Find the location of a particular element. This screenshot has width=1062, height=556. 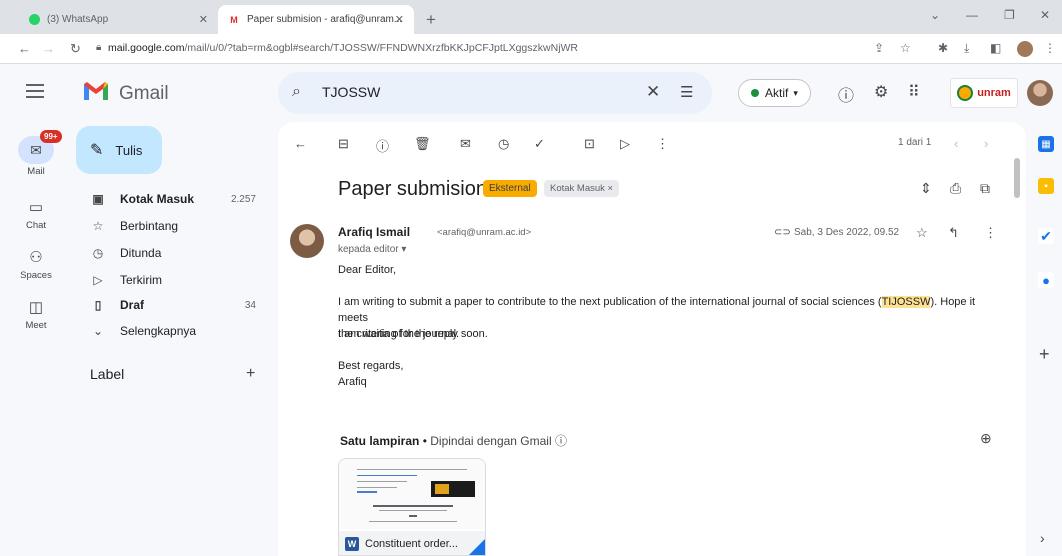

attachment-thumbnail is located at coordinates (412, 494).